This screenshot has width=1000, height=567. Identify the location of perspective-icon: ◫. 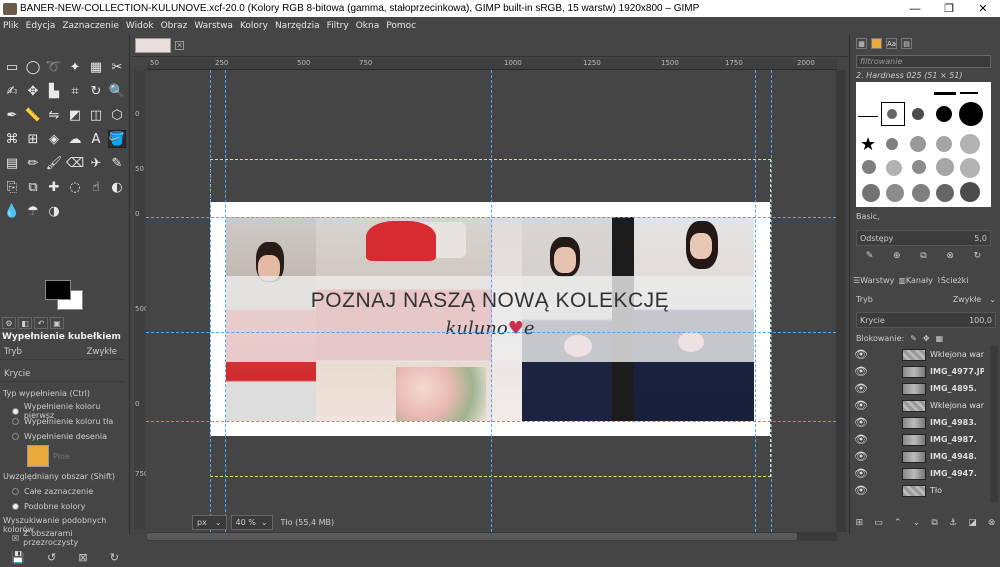
(96, 115).